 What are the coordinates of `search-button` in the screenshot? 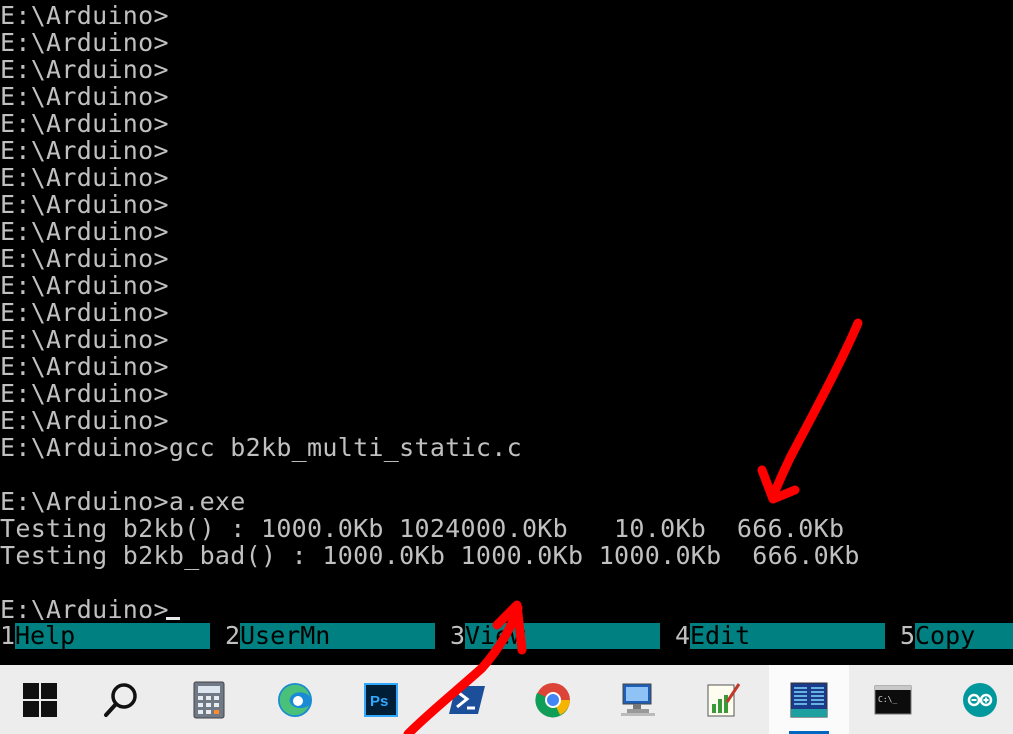 It's located at (121, 699).